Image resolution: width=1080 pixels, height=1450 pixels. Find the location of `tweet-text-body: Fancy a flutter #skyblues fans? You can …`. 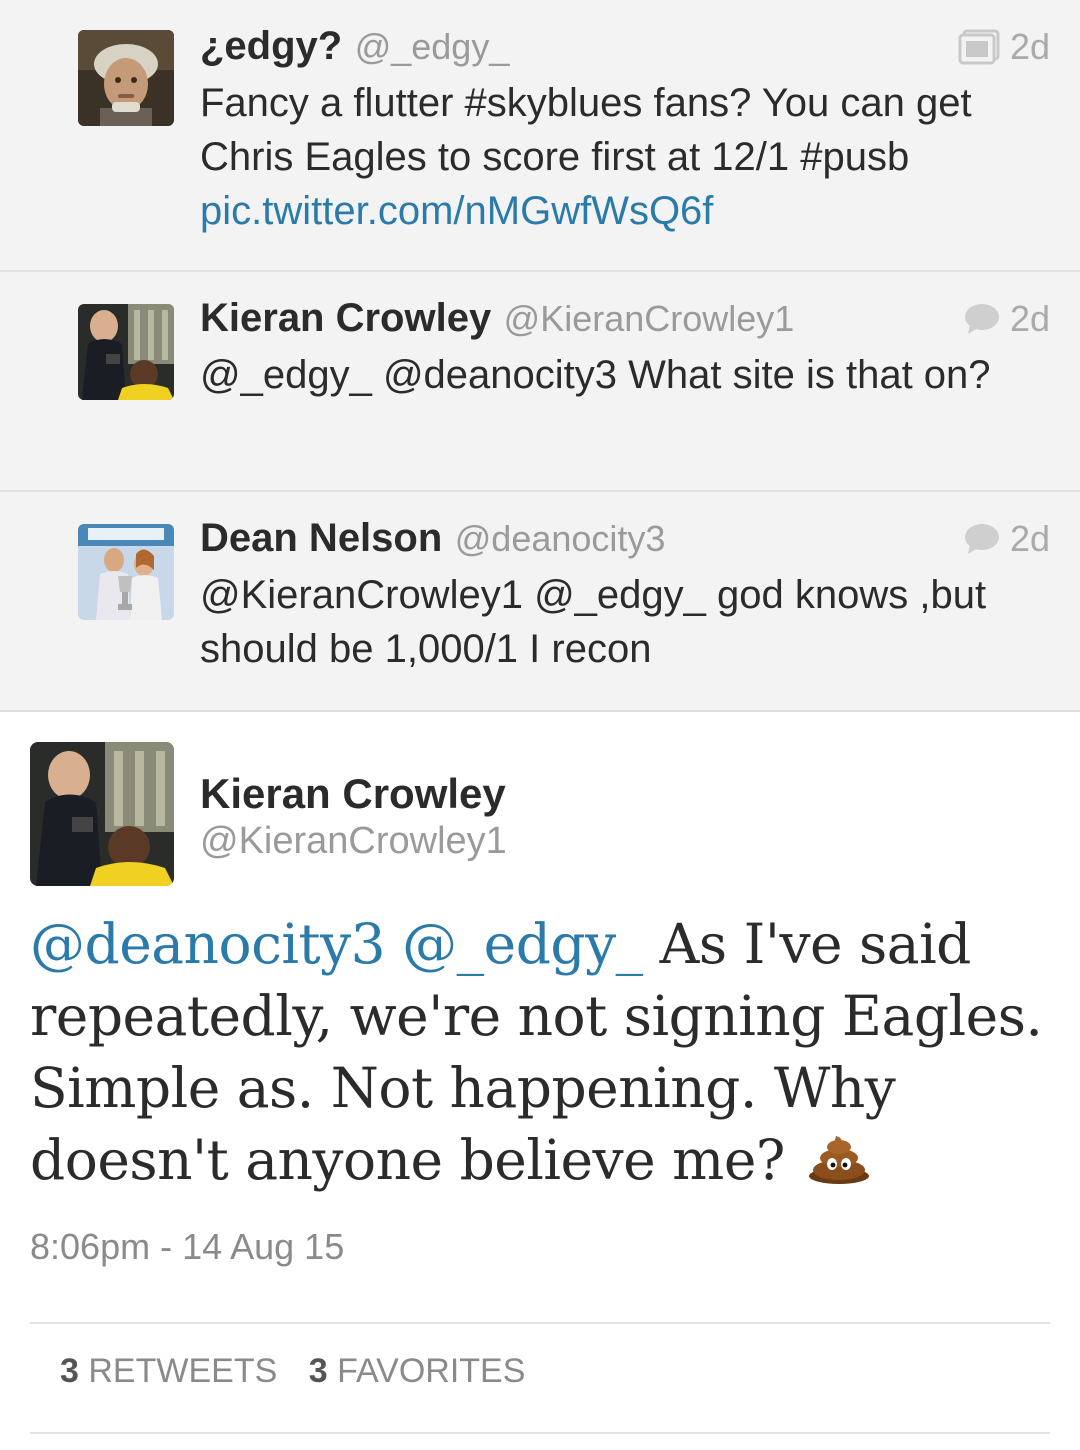

tweet-text-body: Fancy a flutter #skyblues fans? You can … is located at coordinates (586, 130).